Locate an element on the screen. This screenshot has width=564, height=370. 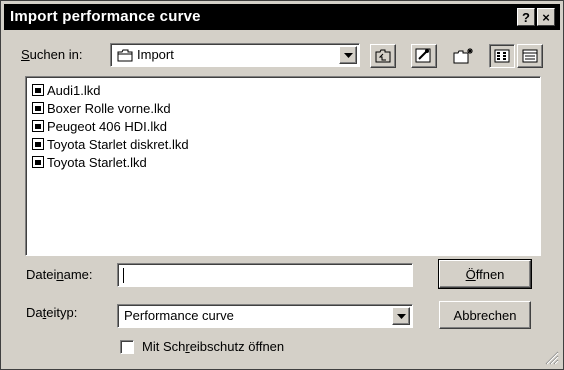
filetype-label: Dateityp: is located at coordinates (51, 312).